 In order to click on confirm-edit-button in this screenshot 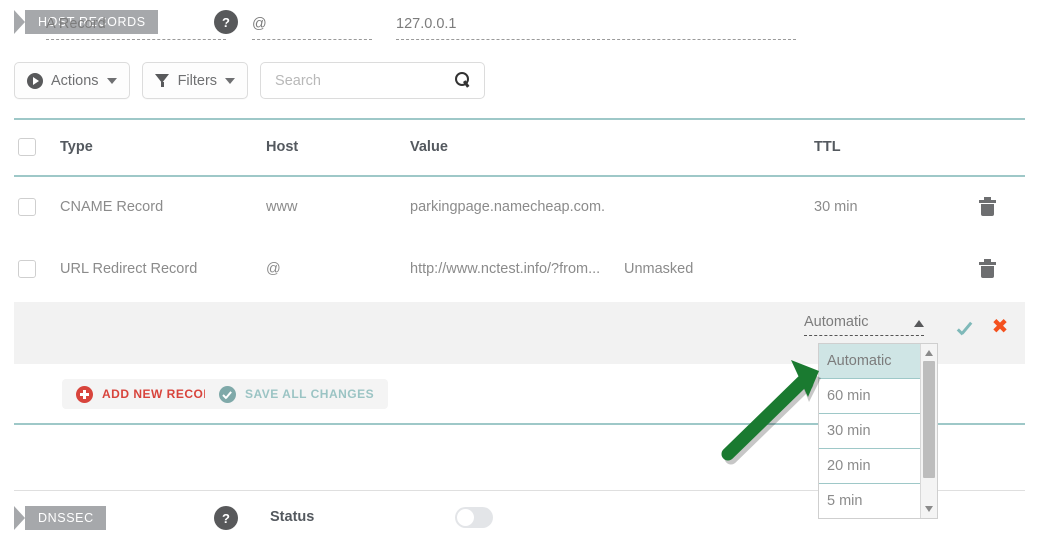, I will do `click(966, 330)`.